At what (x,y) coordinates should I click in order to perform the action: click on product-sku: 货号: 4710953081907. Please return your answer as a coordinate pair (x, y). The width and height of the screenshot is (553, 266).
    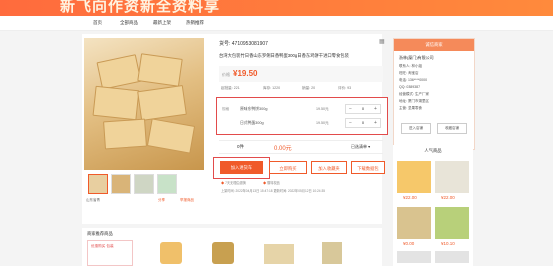
    Looking at the image, I should click on (243, 44).